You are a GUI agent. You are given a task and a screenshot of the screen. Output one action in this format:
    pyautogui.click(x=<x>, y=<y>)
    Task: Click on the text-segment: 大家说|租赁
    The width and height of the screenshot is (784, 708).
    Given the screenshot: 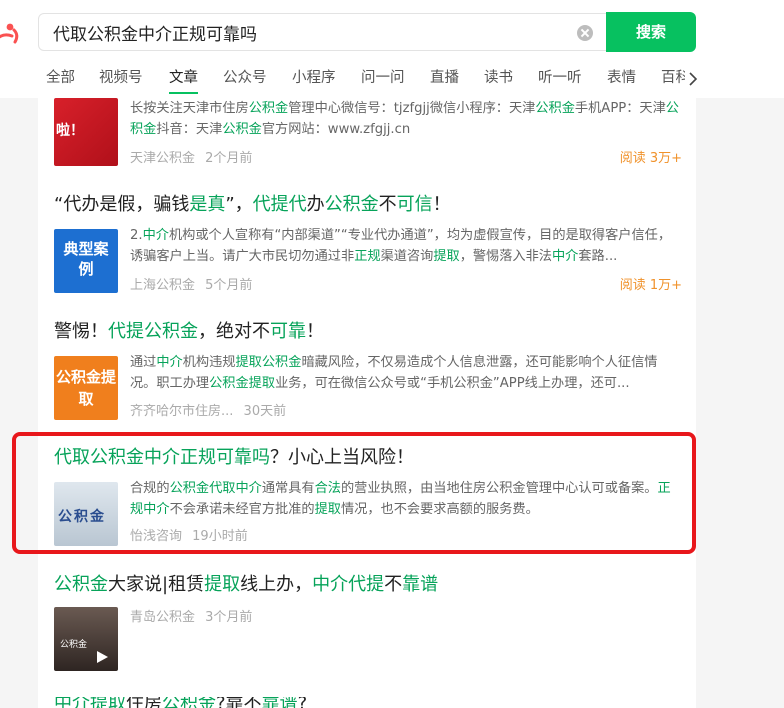 What is the action you would take?
    pyautogui.click(x=156, y=584)
    